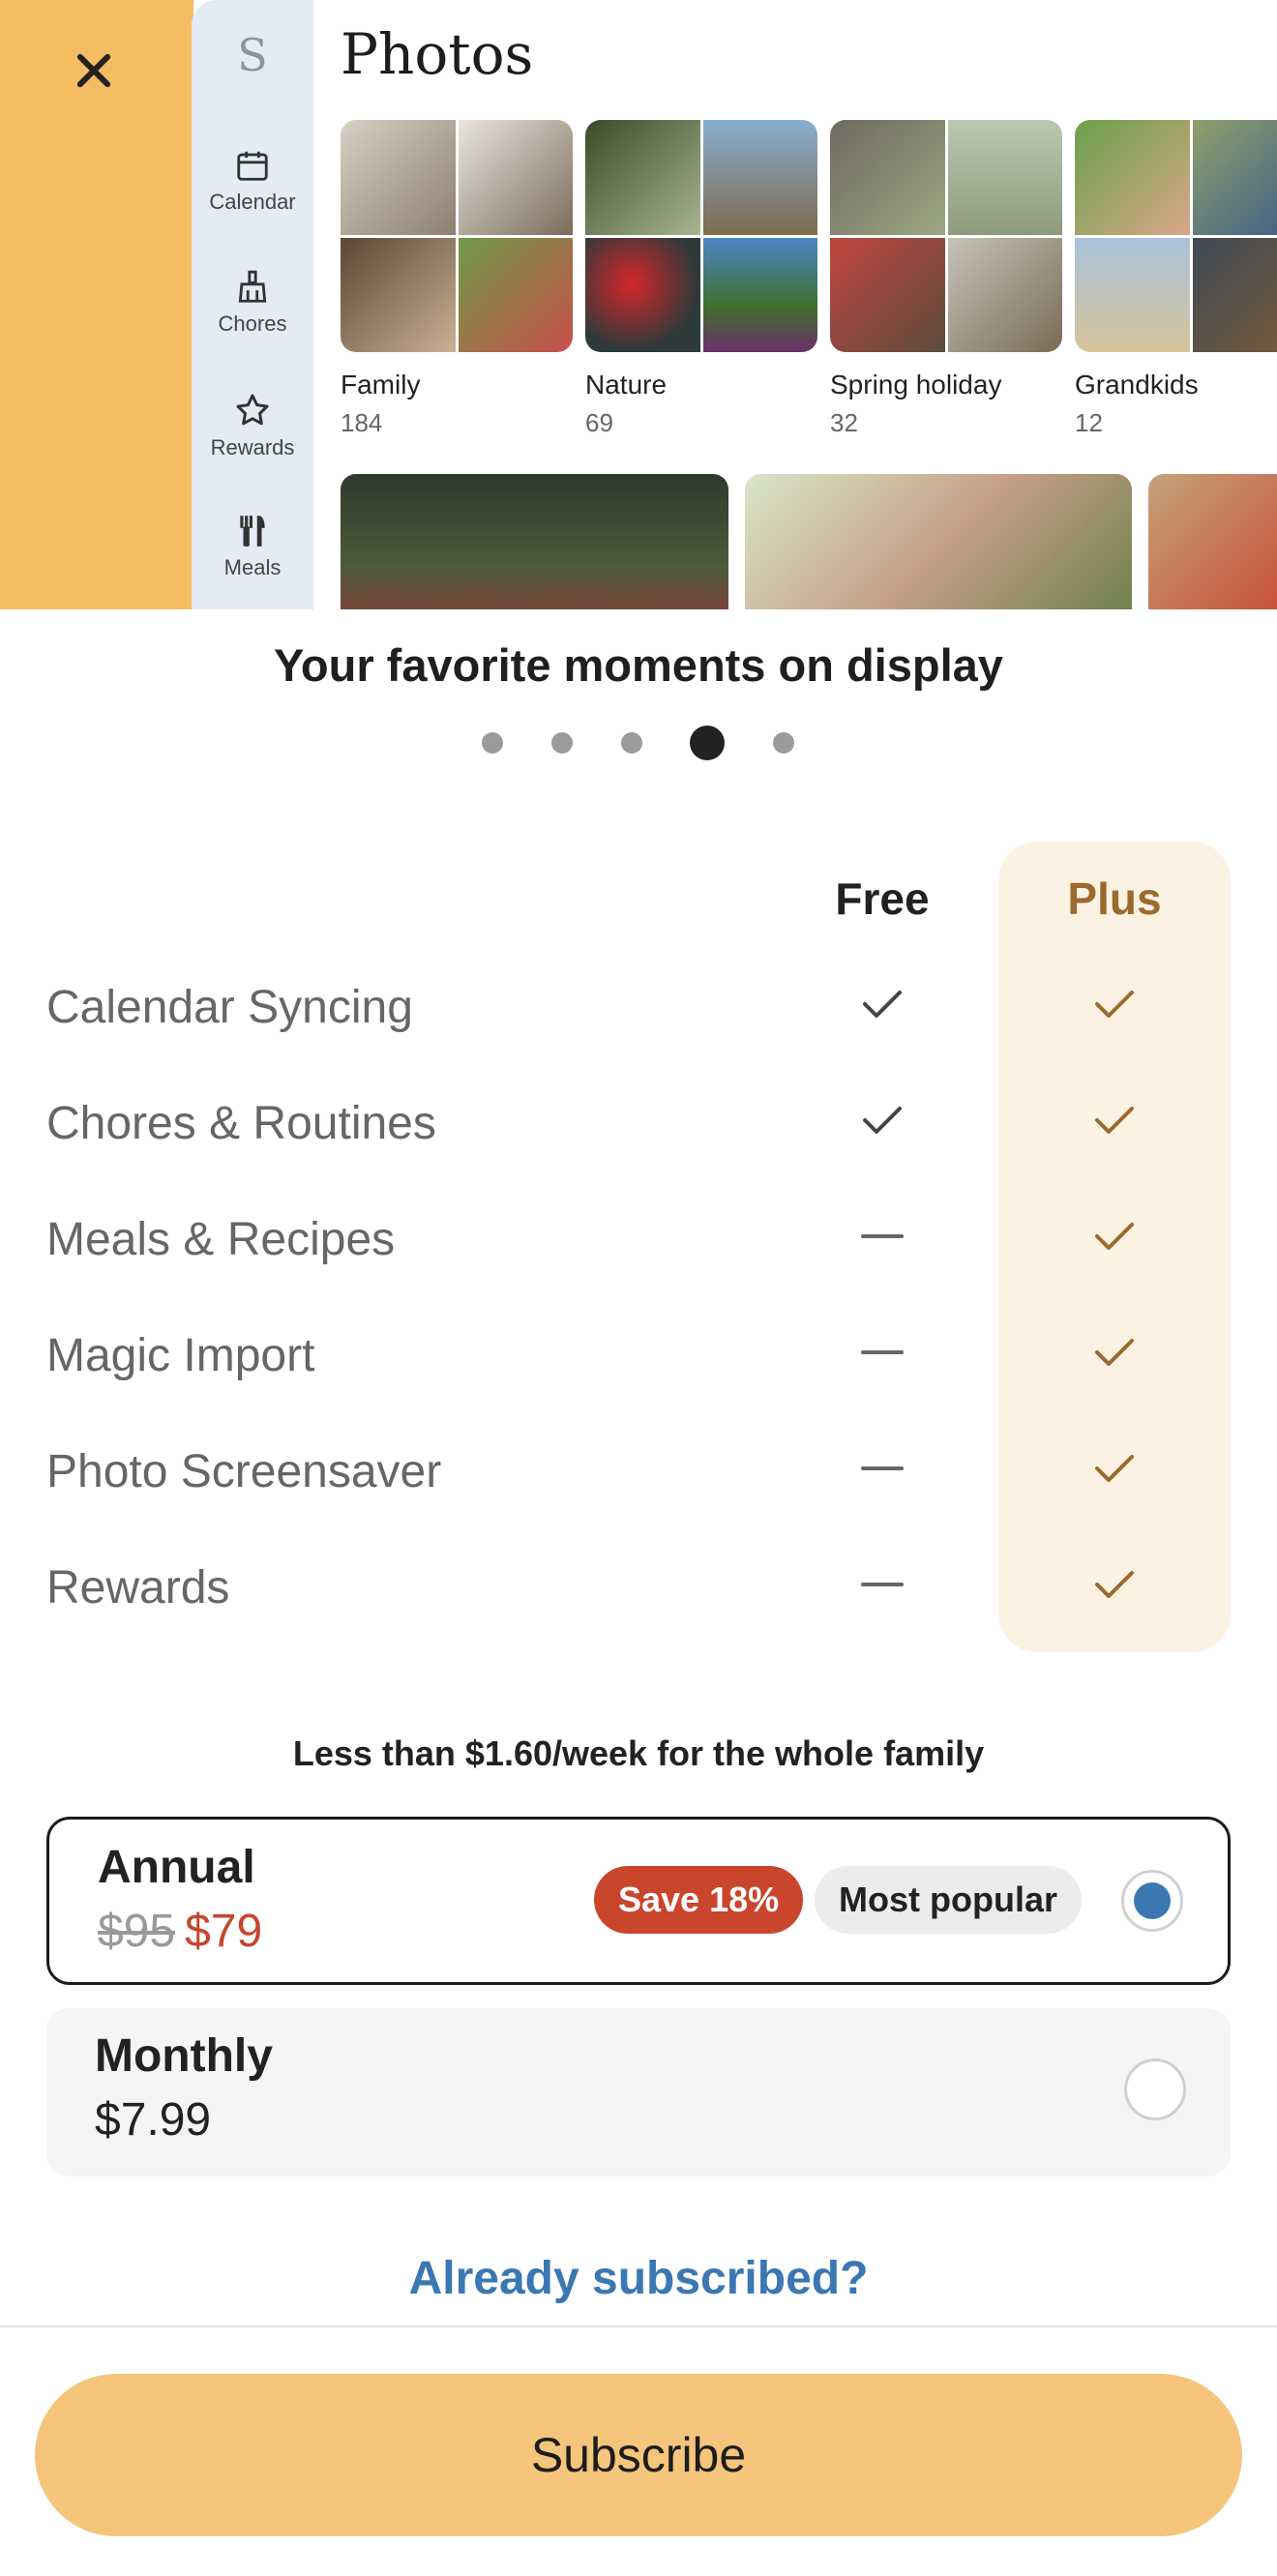 This screenshot has height=2576, width=1277. I want to click on plan-price: $7.99, so click(154, 2120).